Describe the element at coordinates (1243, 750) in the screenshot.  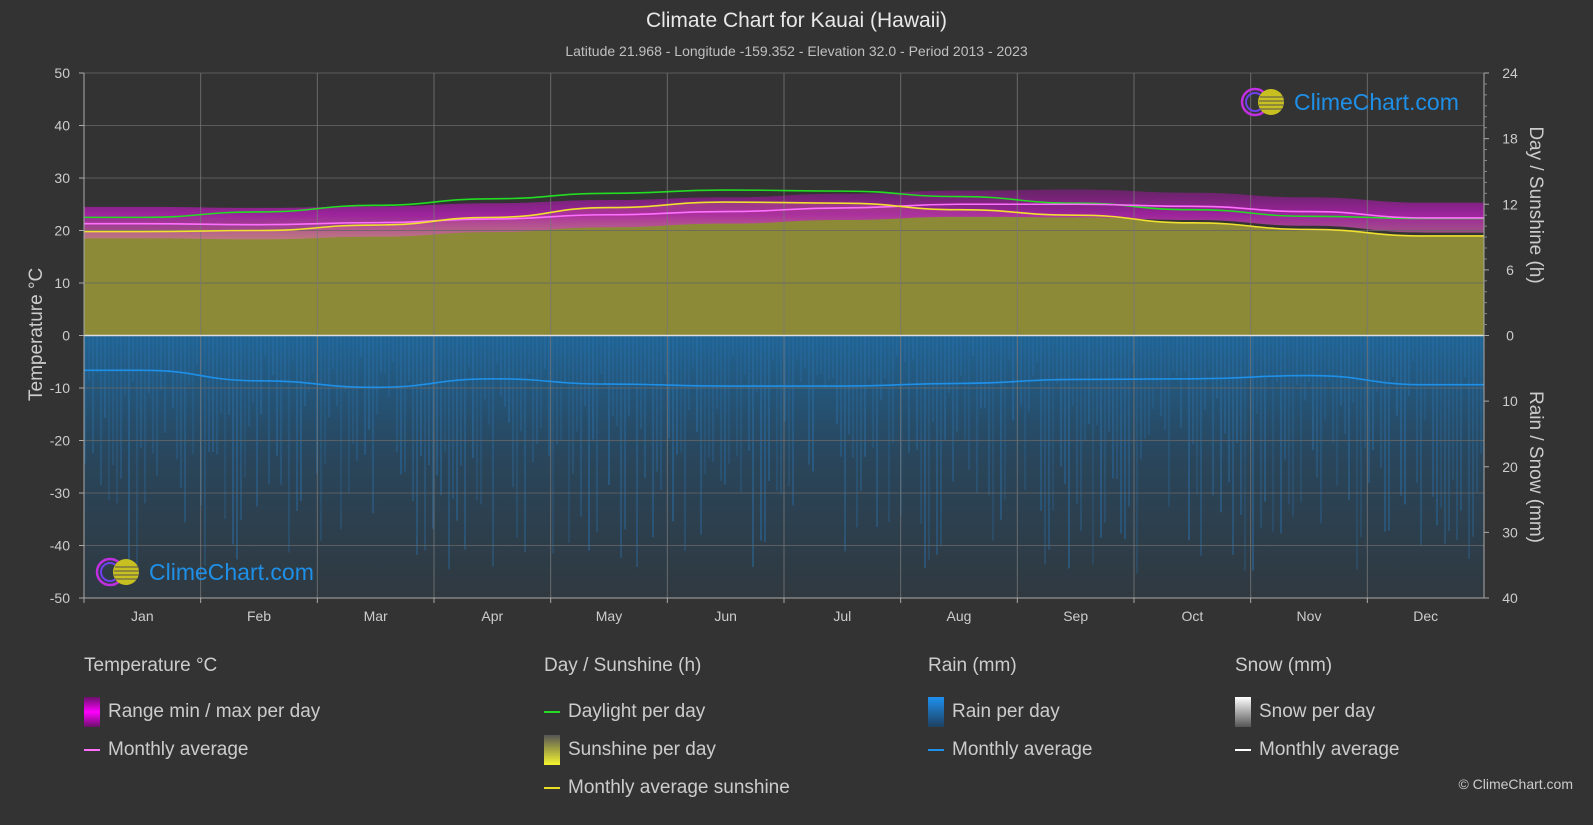
I see `snow-avg-swatch` at that location.